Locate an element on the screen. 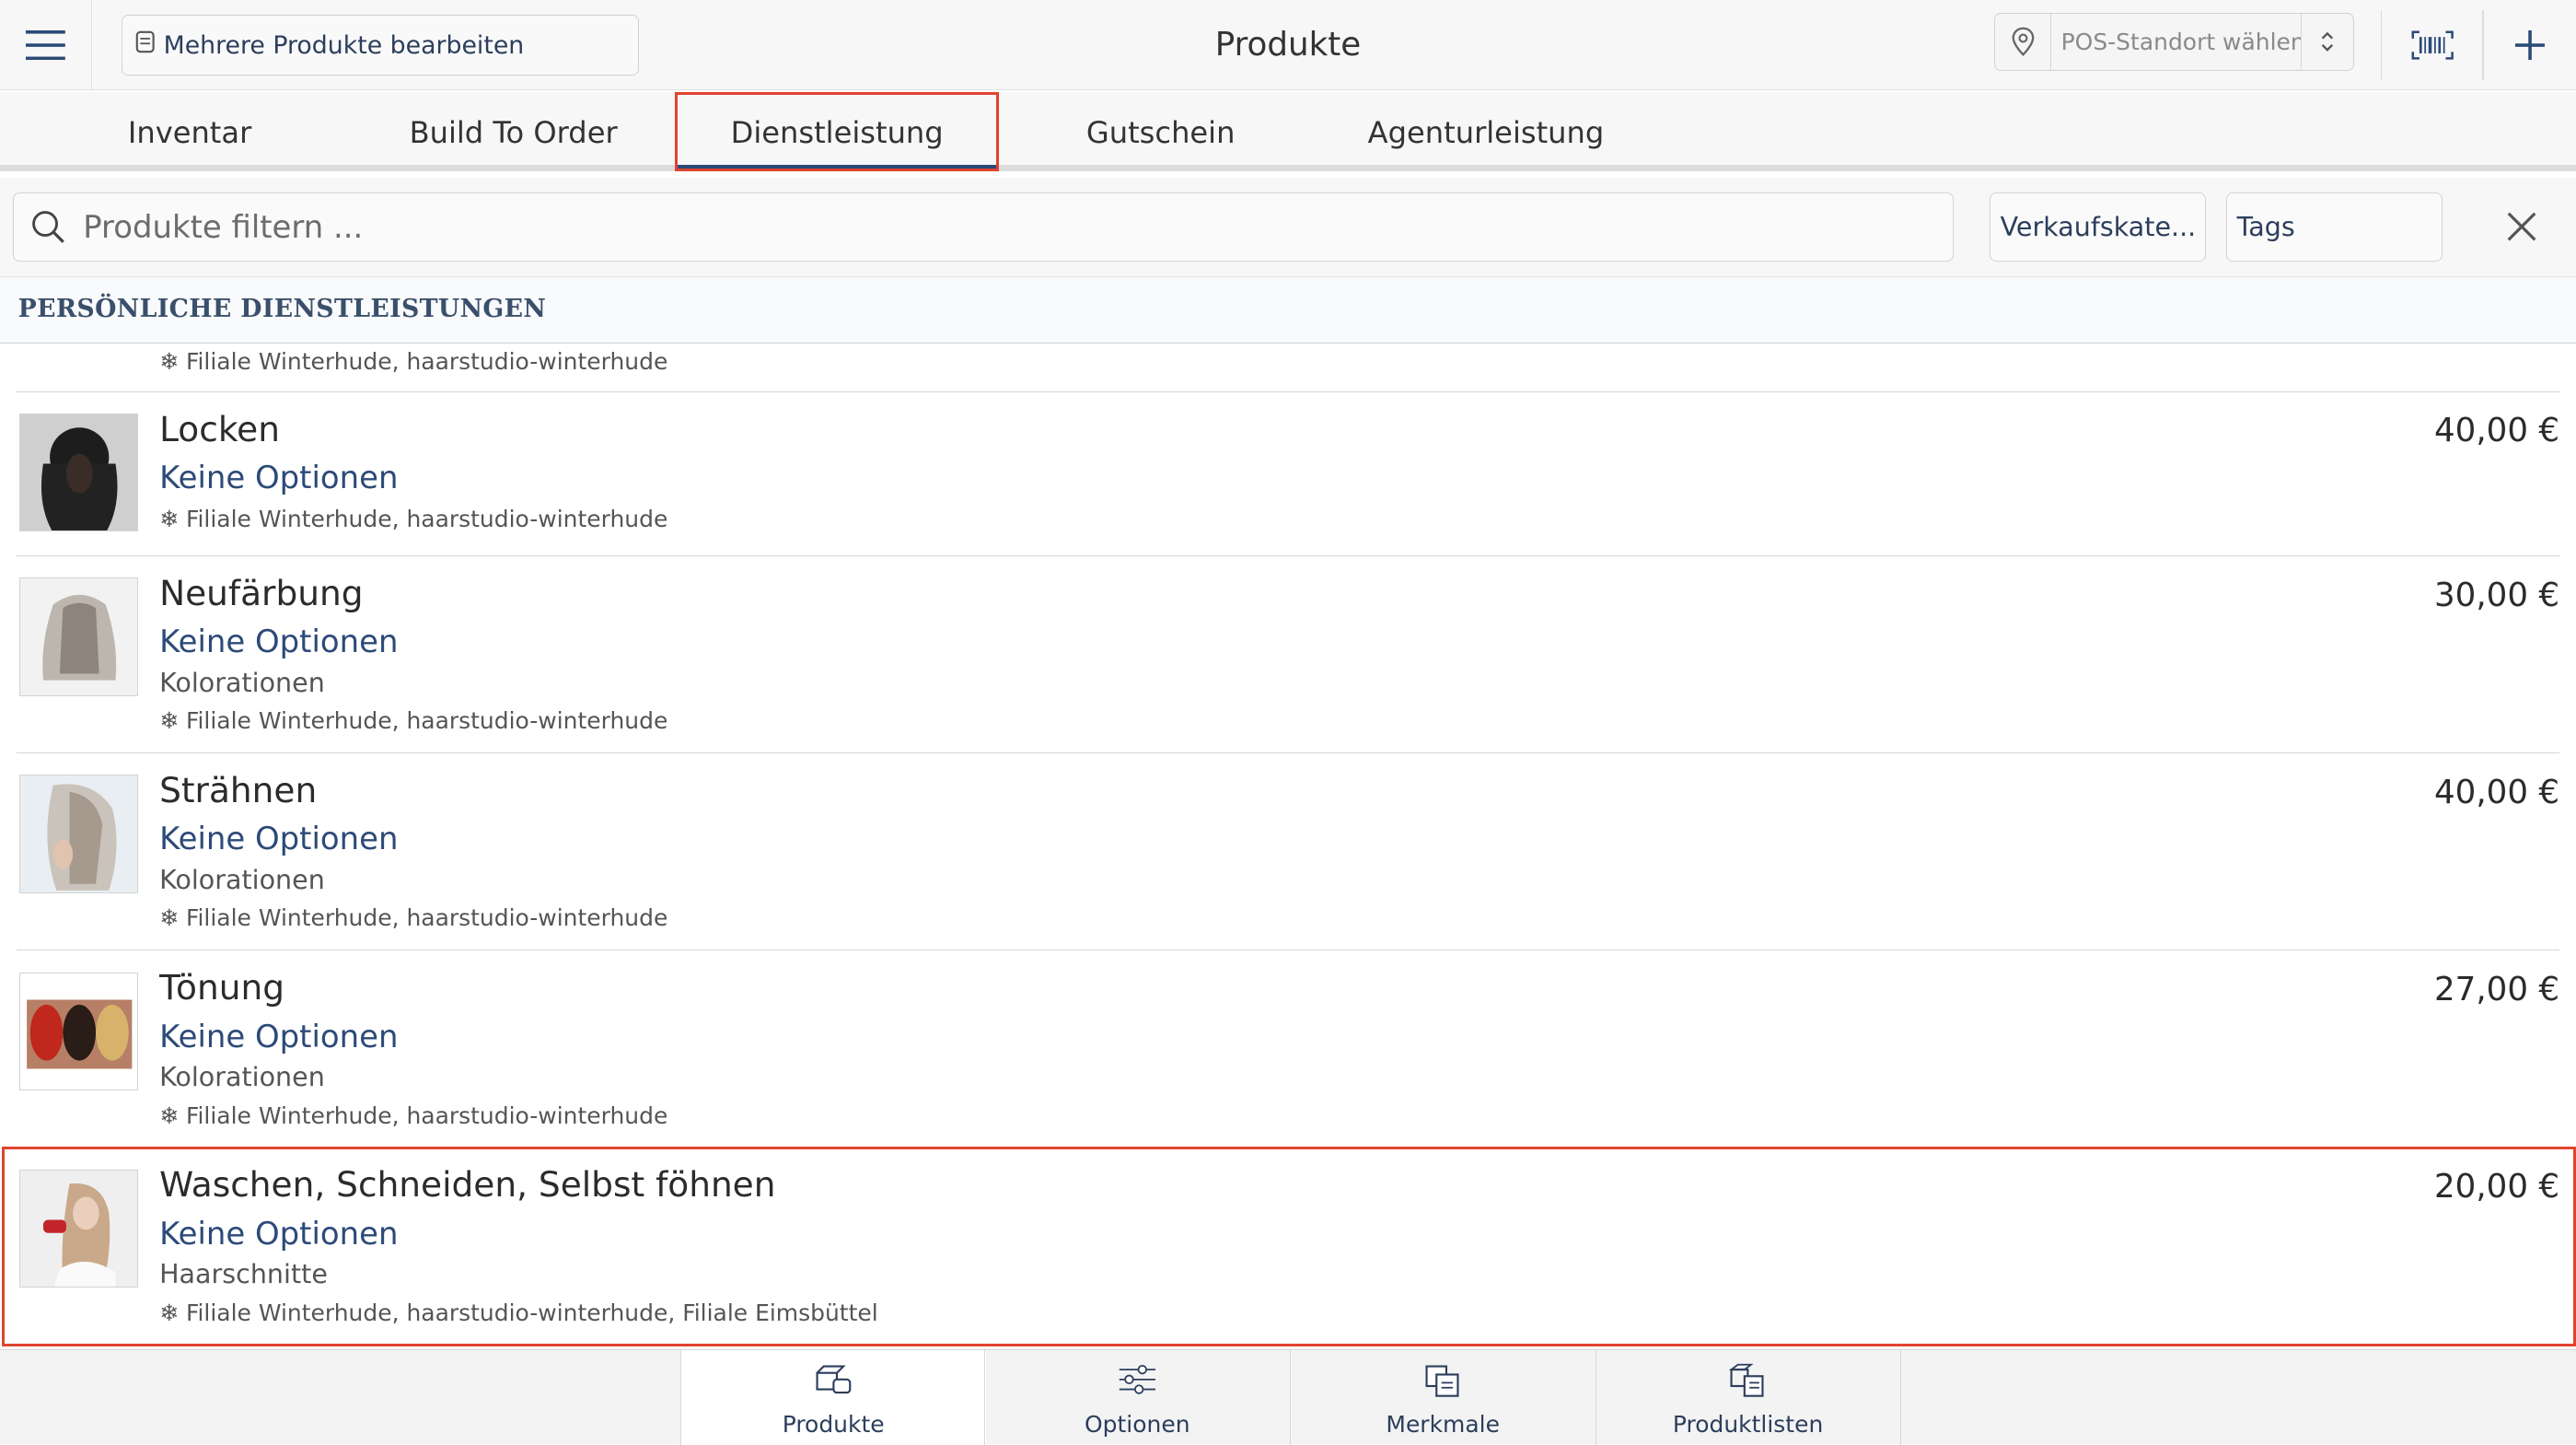 This screenshot has height=1445, width=2576. product-price: 20,00 € is located at coordinates (2496, 1186).